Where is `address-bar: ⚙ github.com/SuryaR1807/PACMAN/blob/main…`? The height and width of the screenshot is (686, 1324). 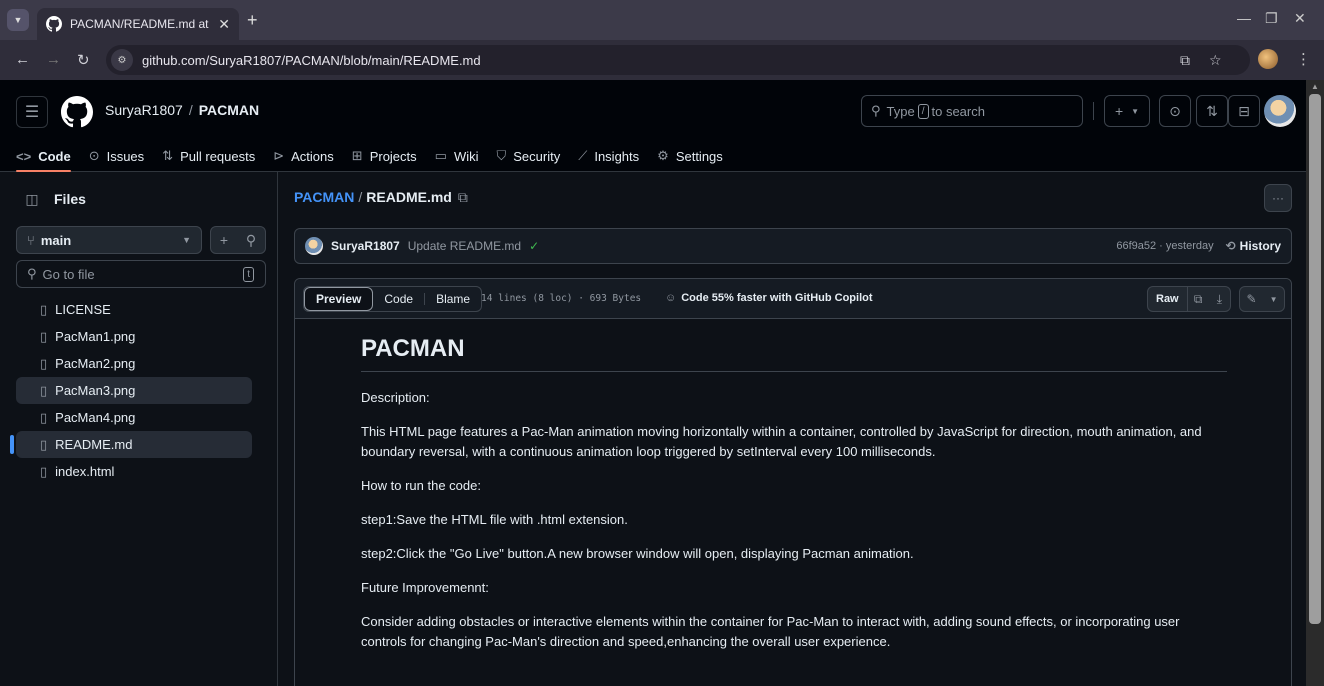
address-bar: ⚙ github.com/SuryaR1807/PACMAN/blob/main… is located at coordinates (678, 60).